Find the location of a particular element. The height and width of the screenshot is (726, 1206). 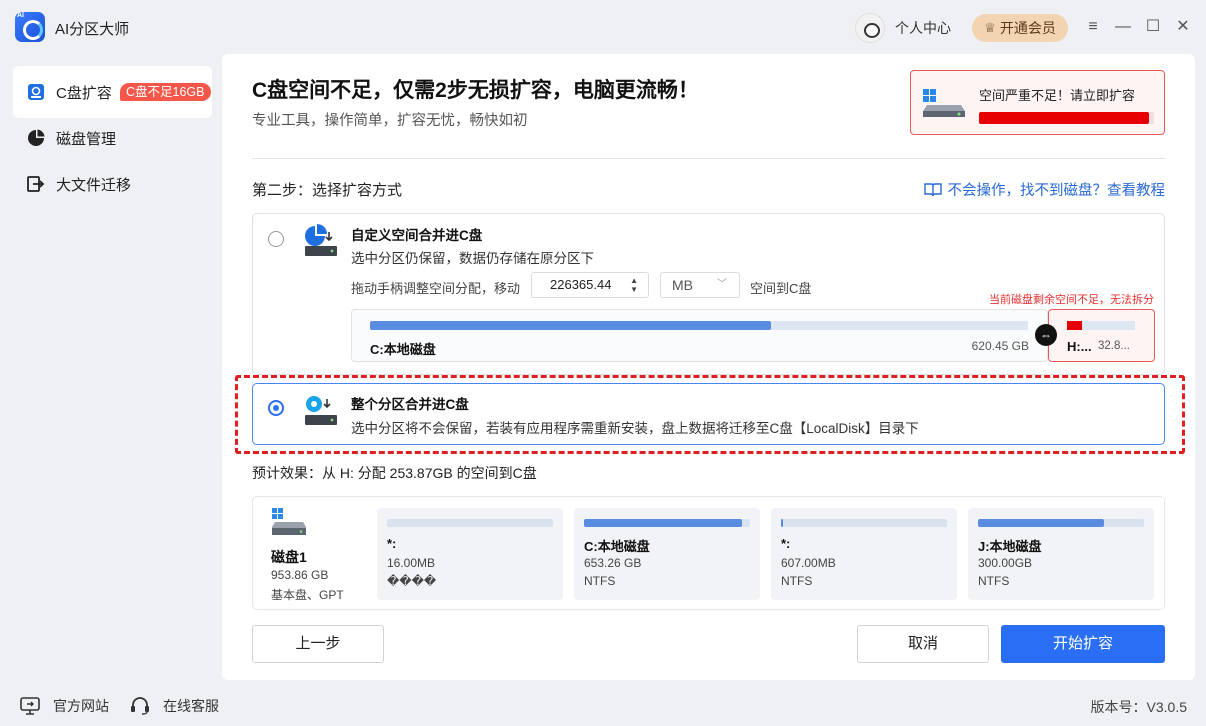

start-expand-button: 开始扩容 is located at coordinates (1083, 644).